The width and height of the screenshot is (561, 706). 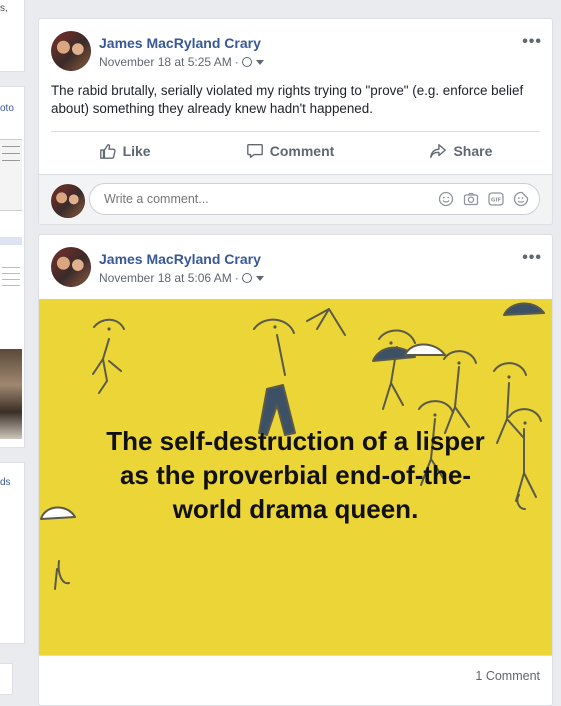 What do you see at coordinates (521, 199) in the screenshot?
I see `sticker-icon` at bounding box center [521, 199].